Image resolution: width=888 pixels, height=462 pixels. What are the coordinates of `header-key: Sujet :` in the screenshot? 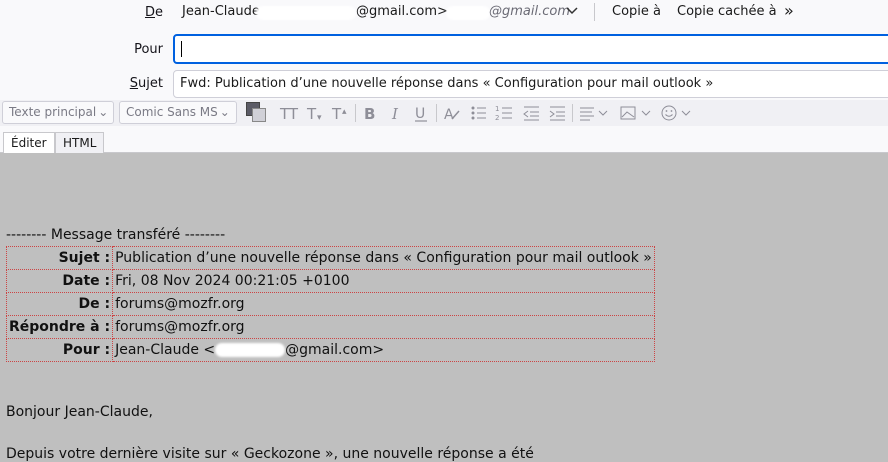 It's located at (59, 258).